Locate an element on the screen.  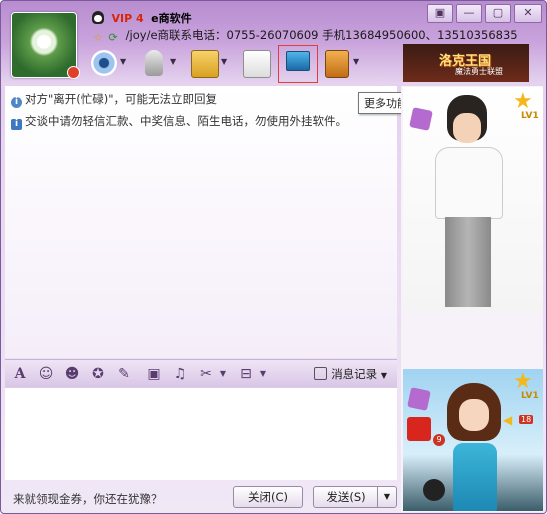
send-button: 发送(S) is located at coordinates (346, 497).